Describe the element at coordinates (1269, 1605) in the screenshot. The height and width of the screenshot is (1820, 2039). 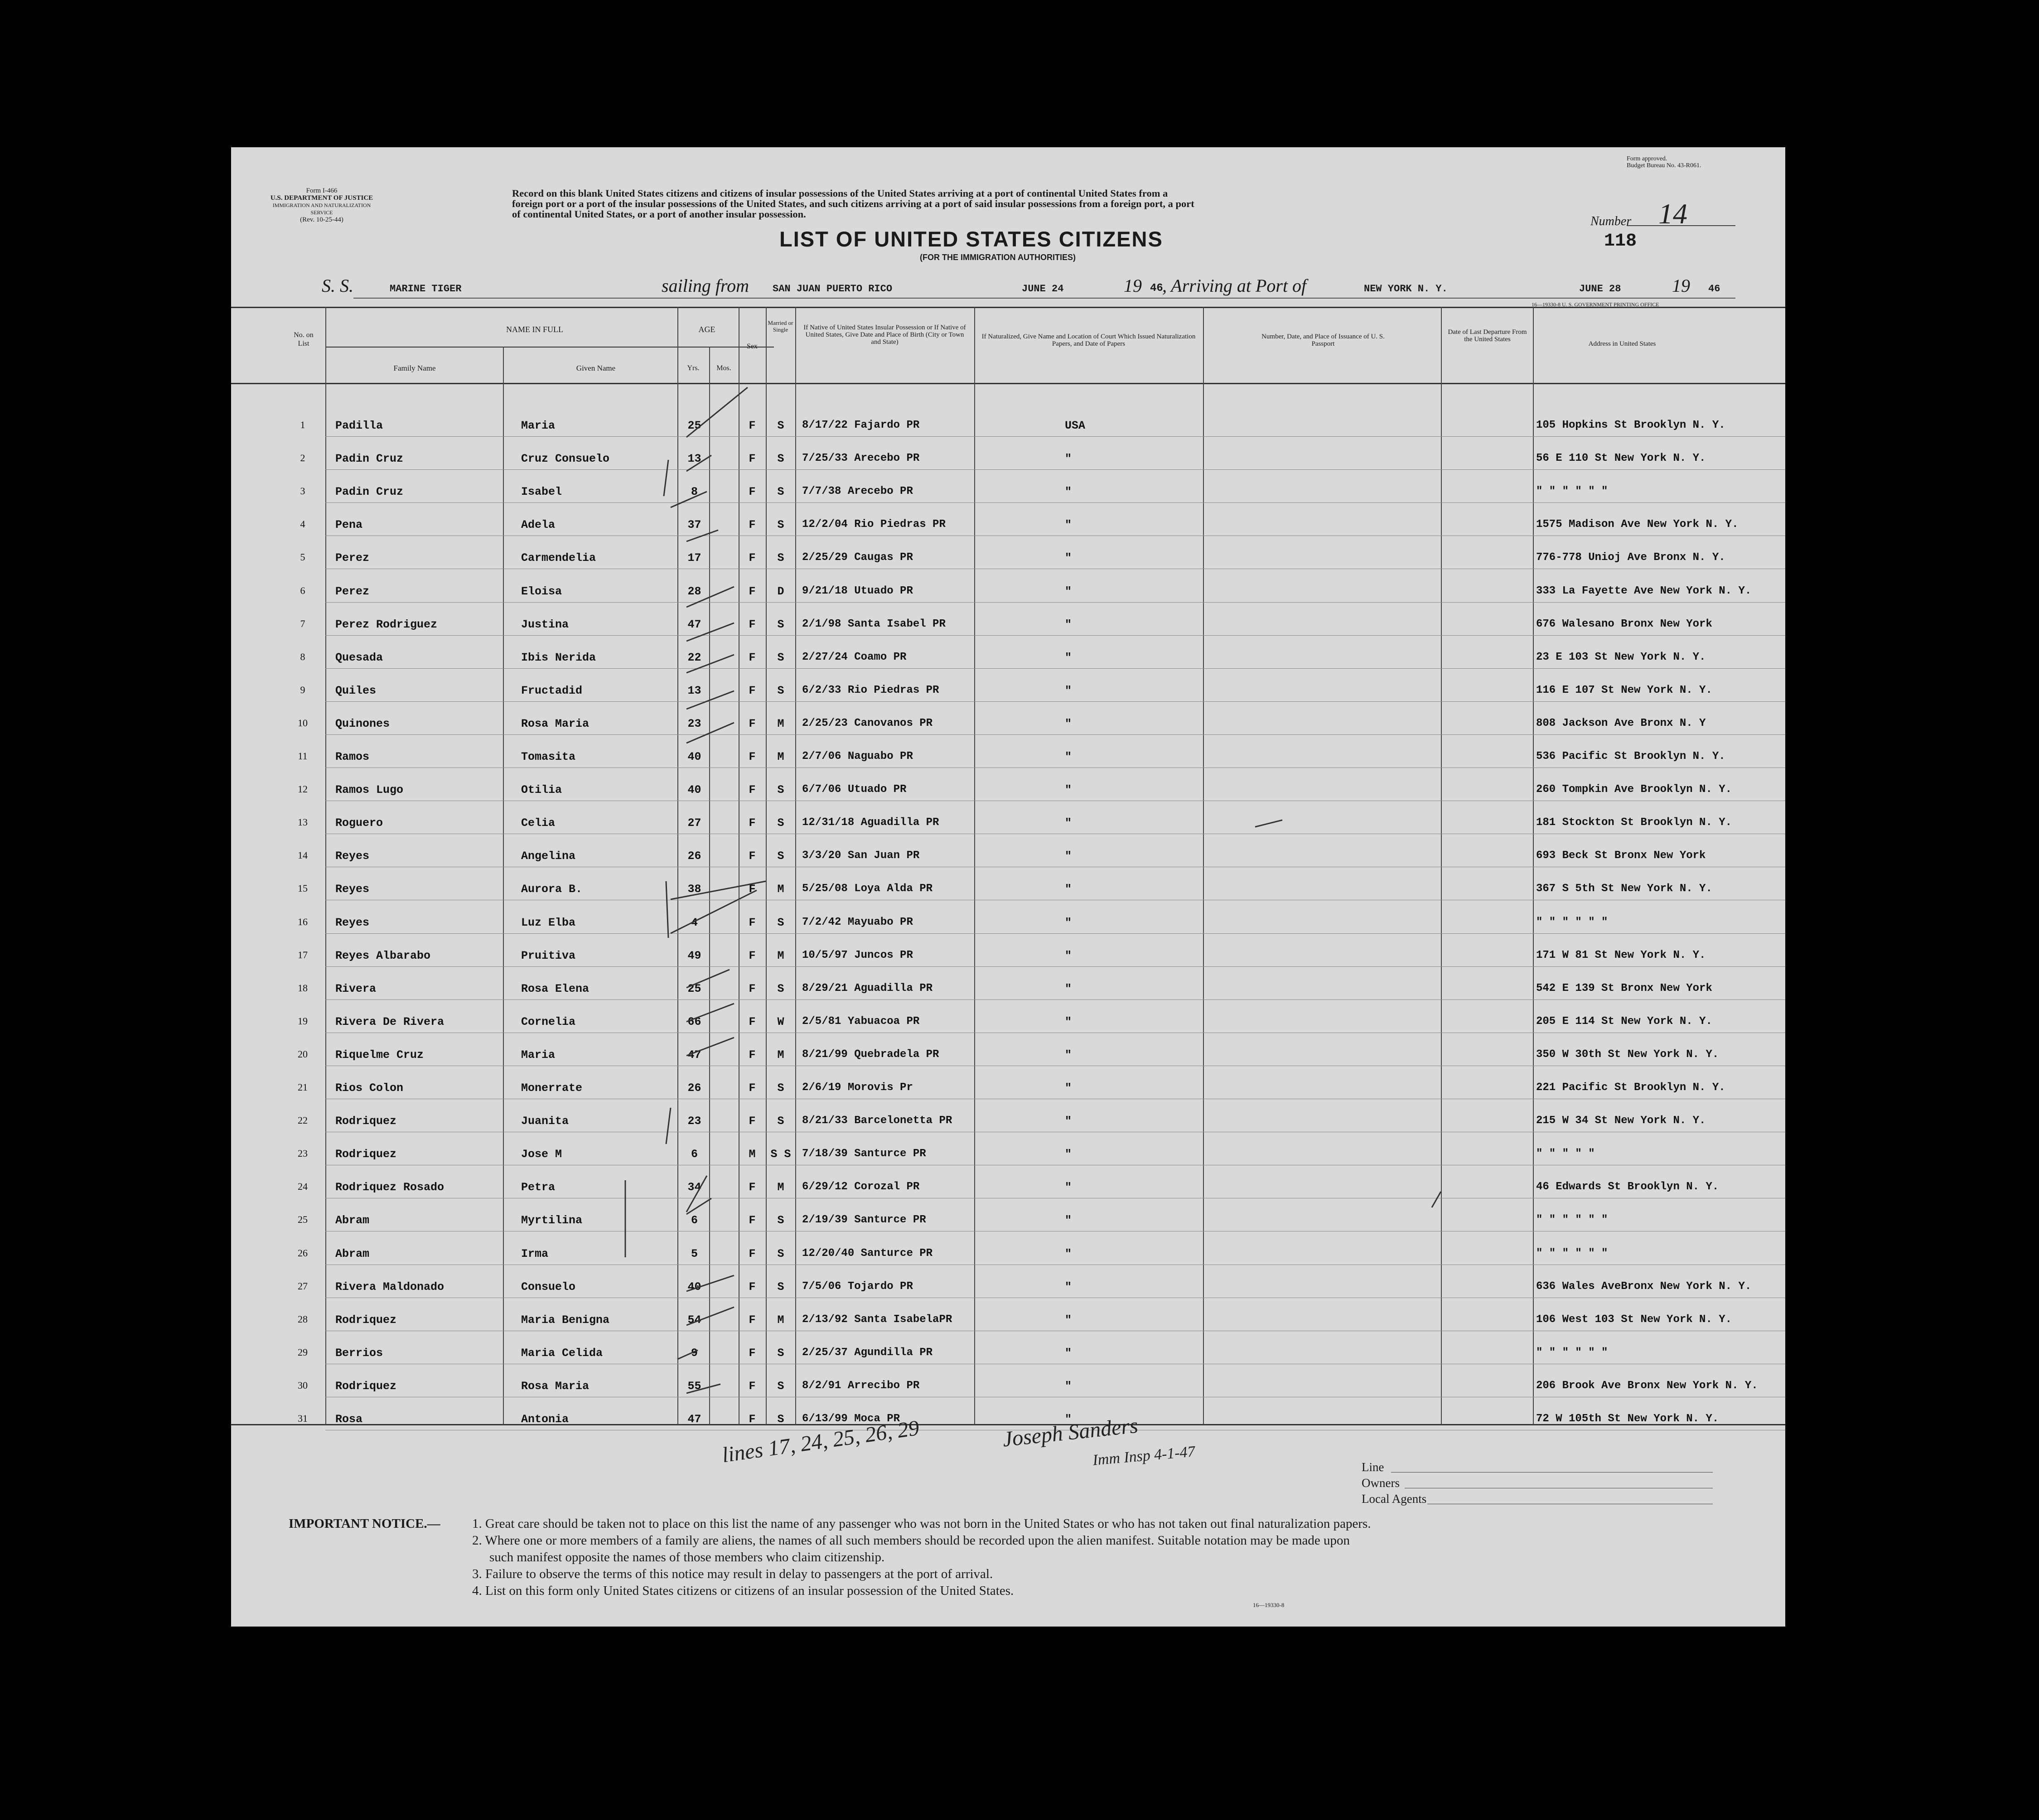
I see `bottom-code: 16—19330-8` at that location.